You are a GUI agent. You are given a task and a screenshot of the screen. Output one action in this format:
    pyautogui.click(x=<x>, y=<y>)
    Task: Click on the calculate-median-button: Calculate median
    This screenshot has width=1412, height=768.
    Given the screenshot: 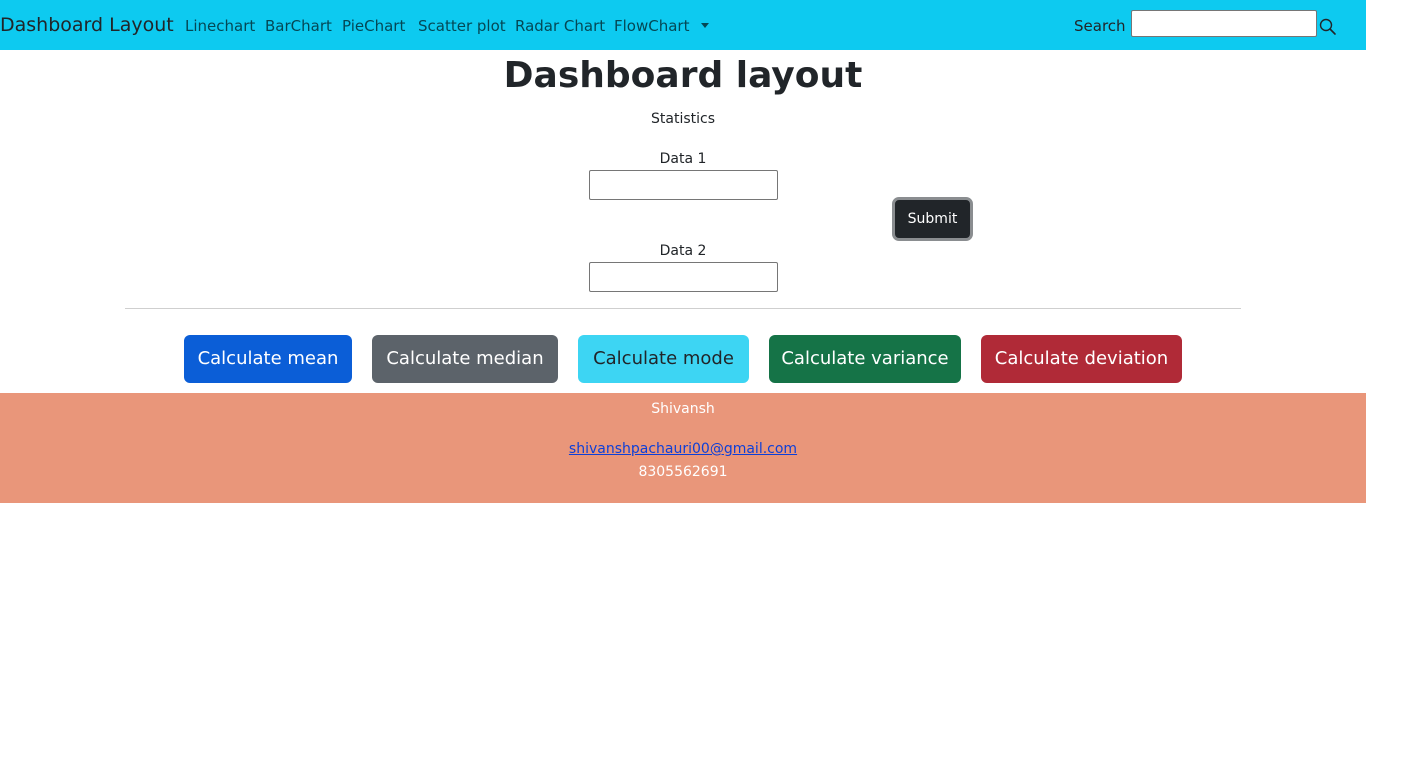 What is the action you would take?
    pyautogui.click(x=465, y=359)
    